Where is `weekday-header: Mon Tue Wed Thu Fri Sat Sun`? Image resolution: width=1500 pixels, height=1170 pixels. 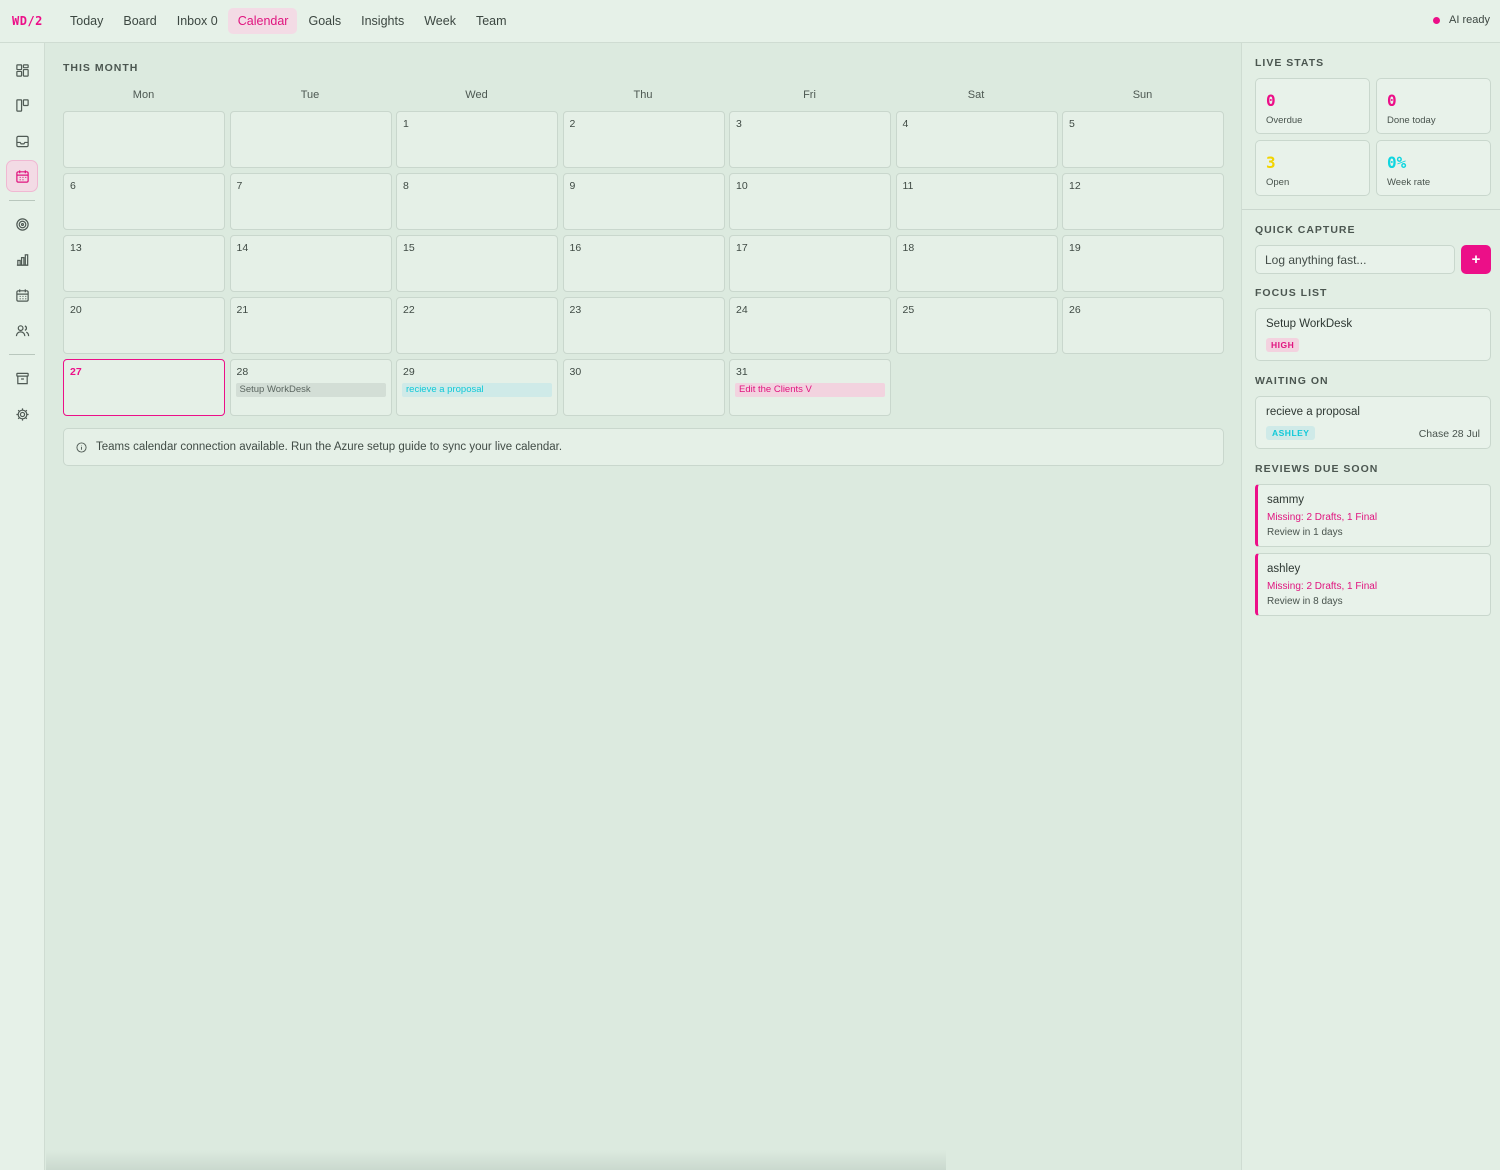
weekday-header: Mon Tue Wed Thu Fri Sat Sun is located at coordinates (644, 96).